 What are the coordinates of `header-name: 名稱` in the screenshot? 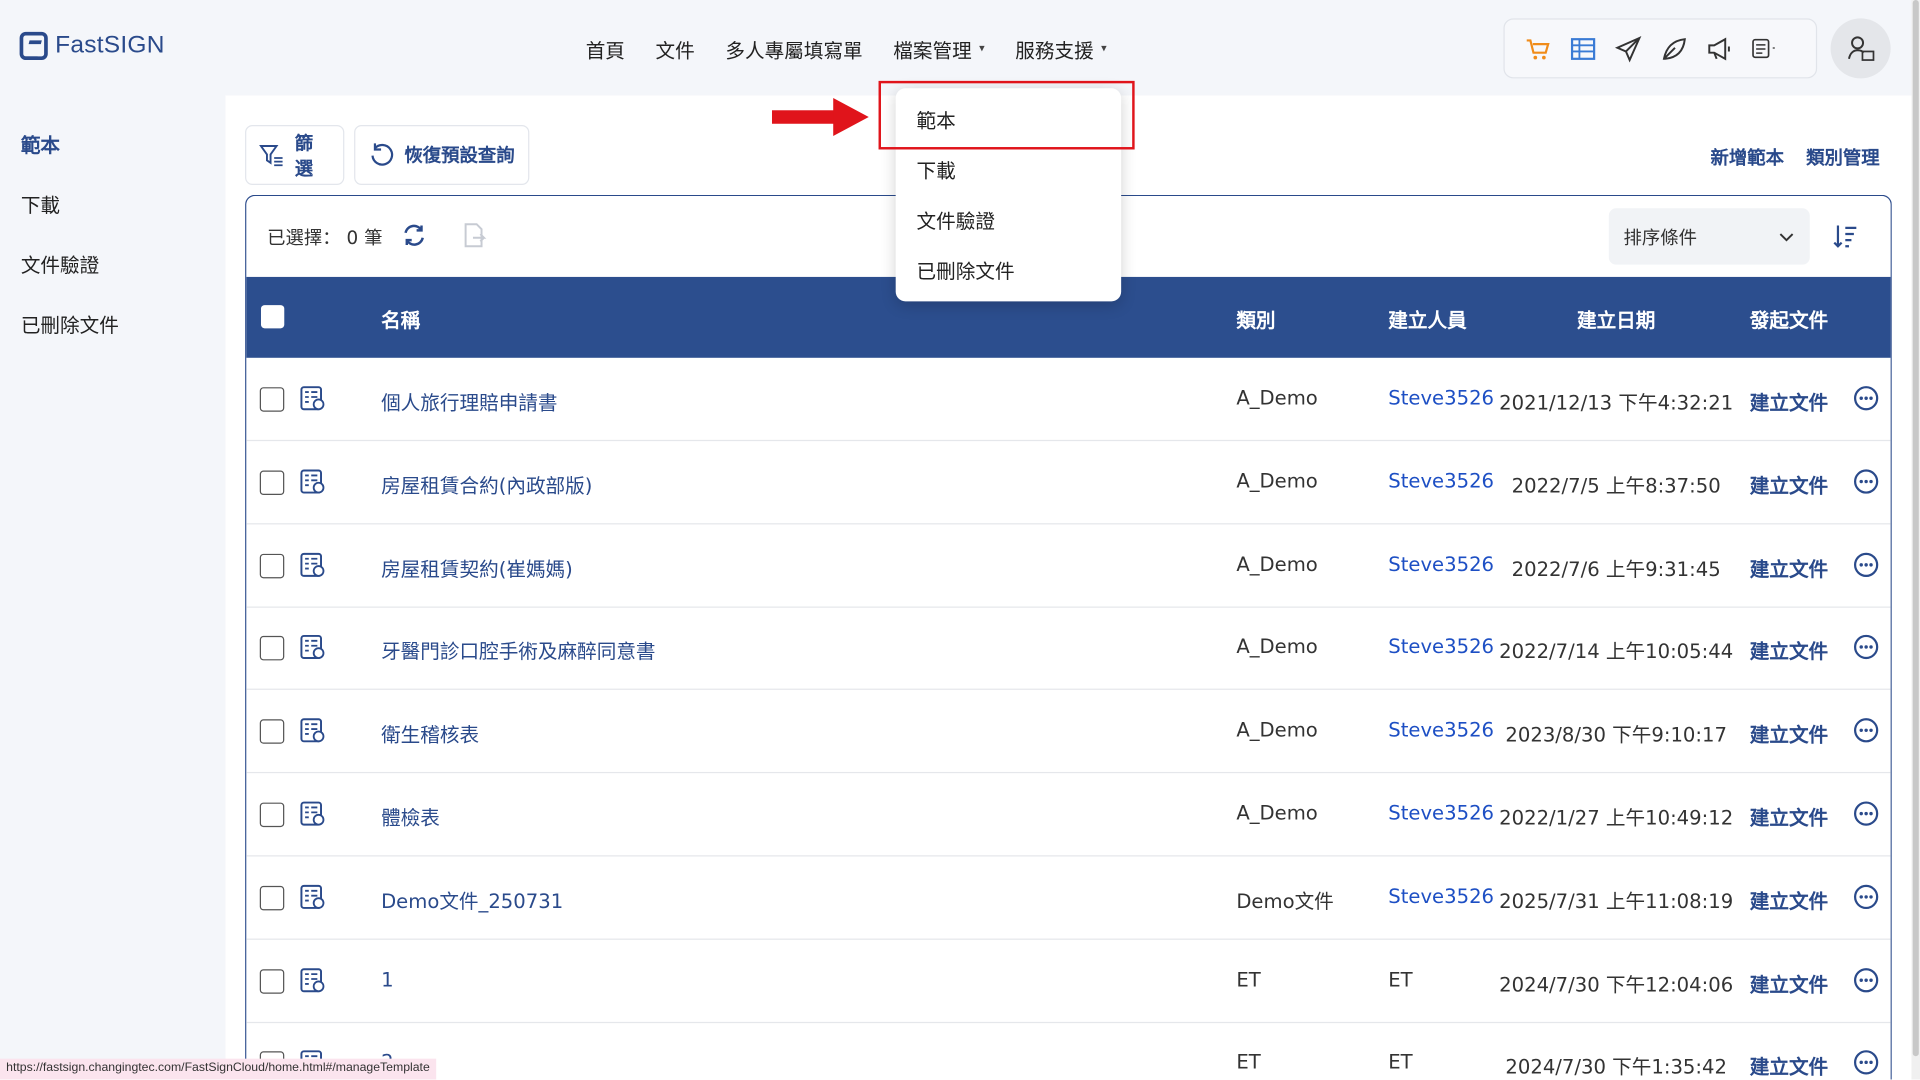 It's located at (400, 318).